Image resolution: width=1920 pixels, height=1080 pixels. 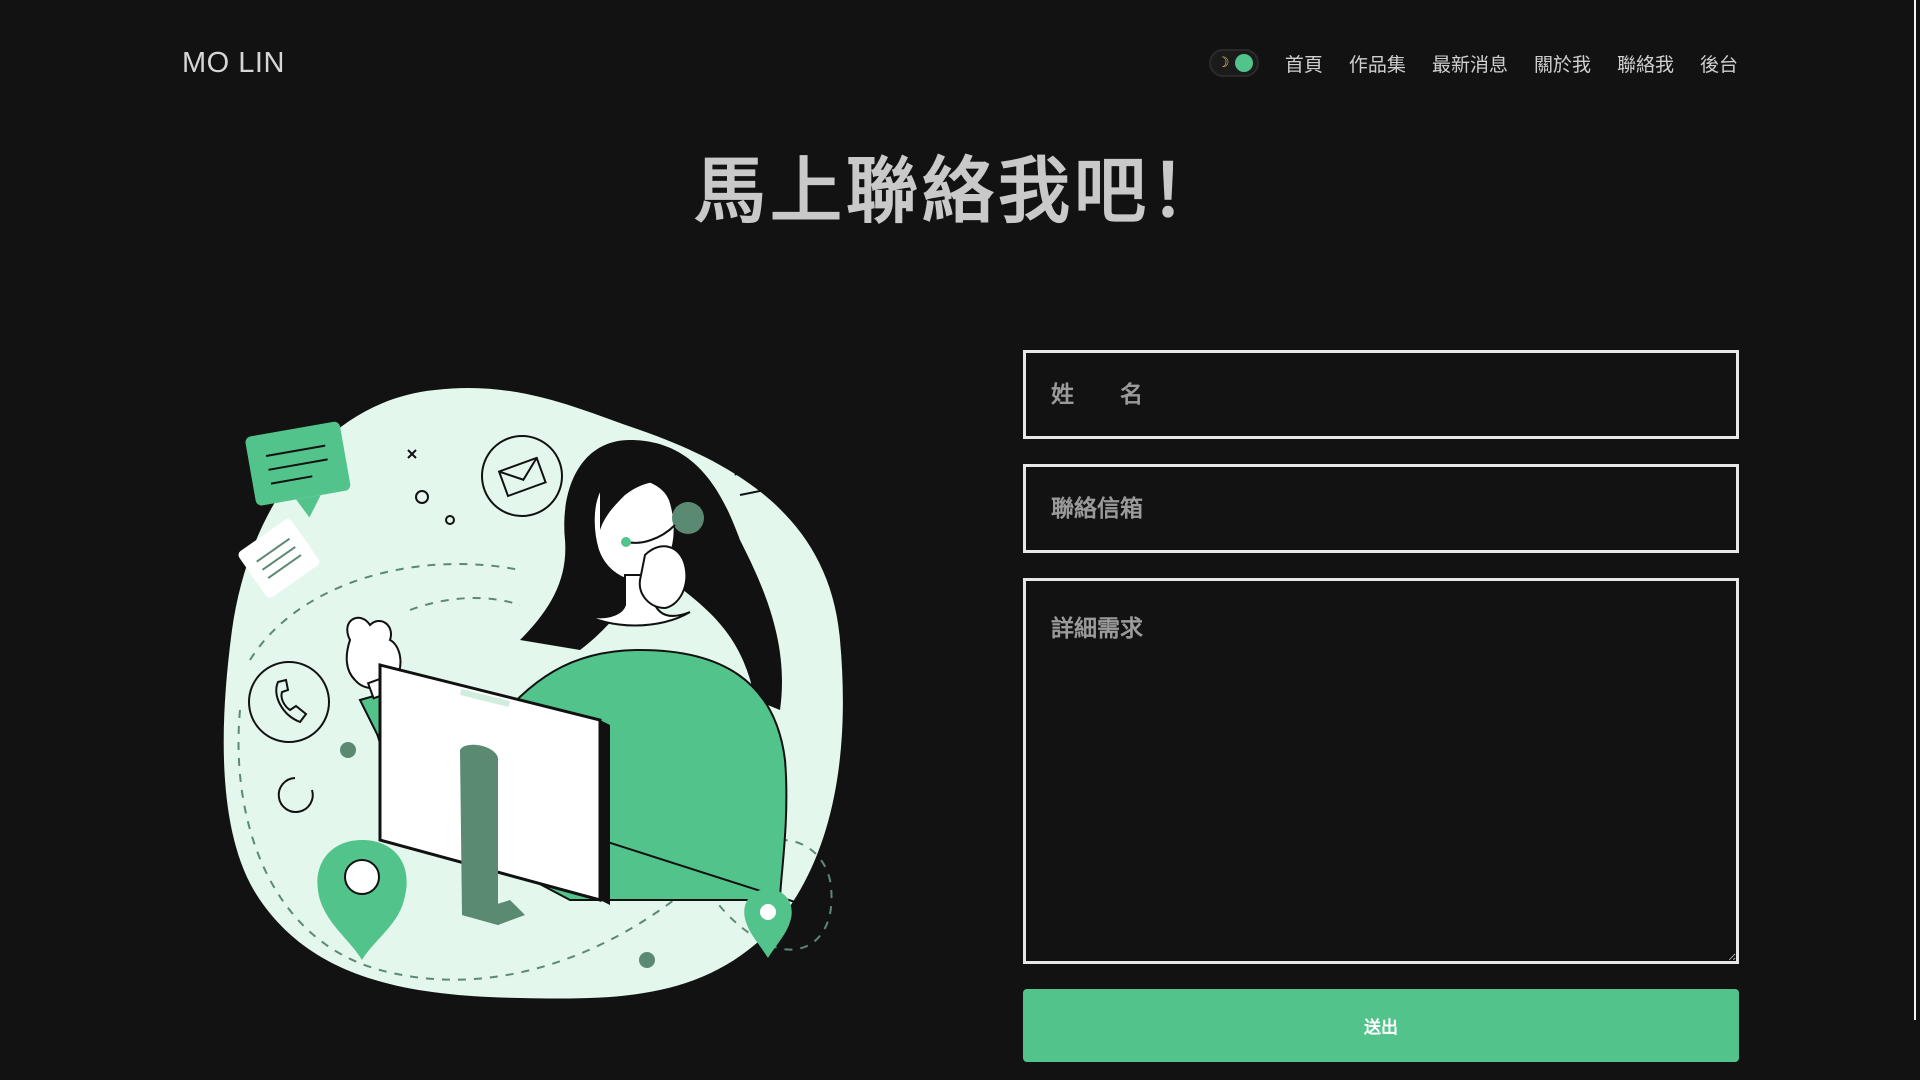 I want to click on toggle-knob, so click(x=1243, y=63).